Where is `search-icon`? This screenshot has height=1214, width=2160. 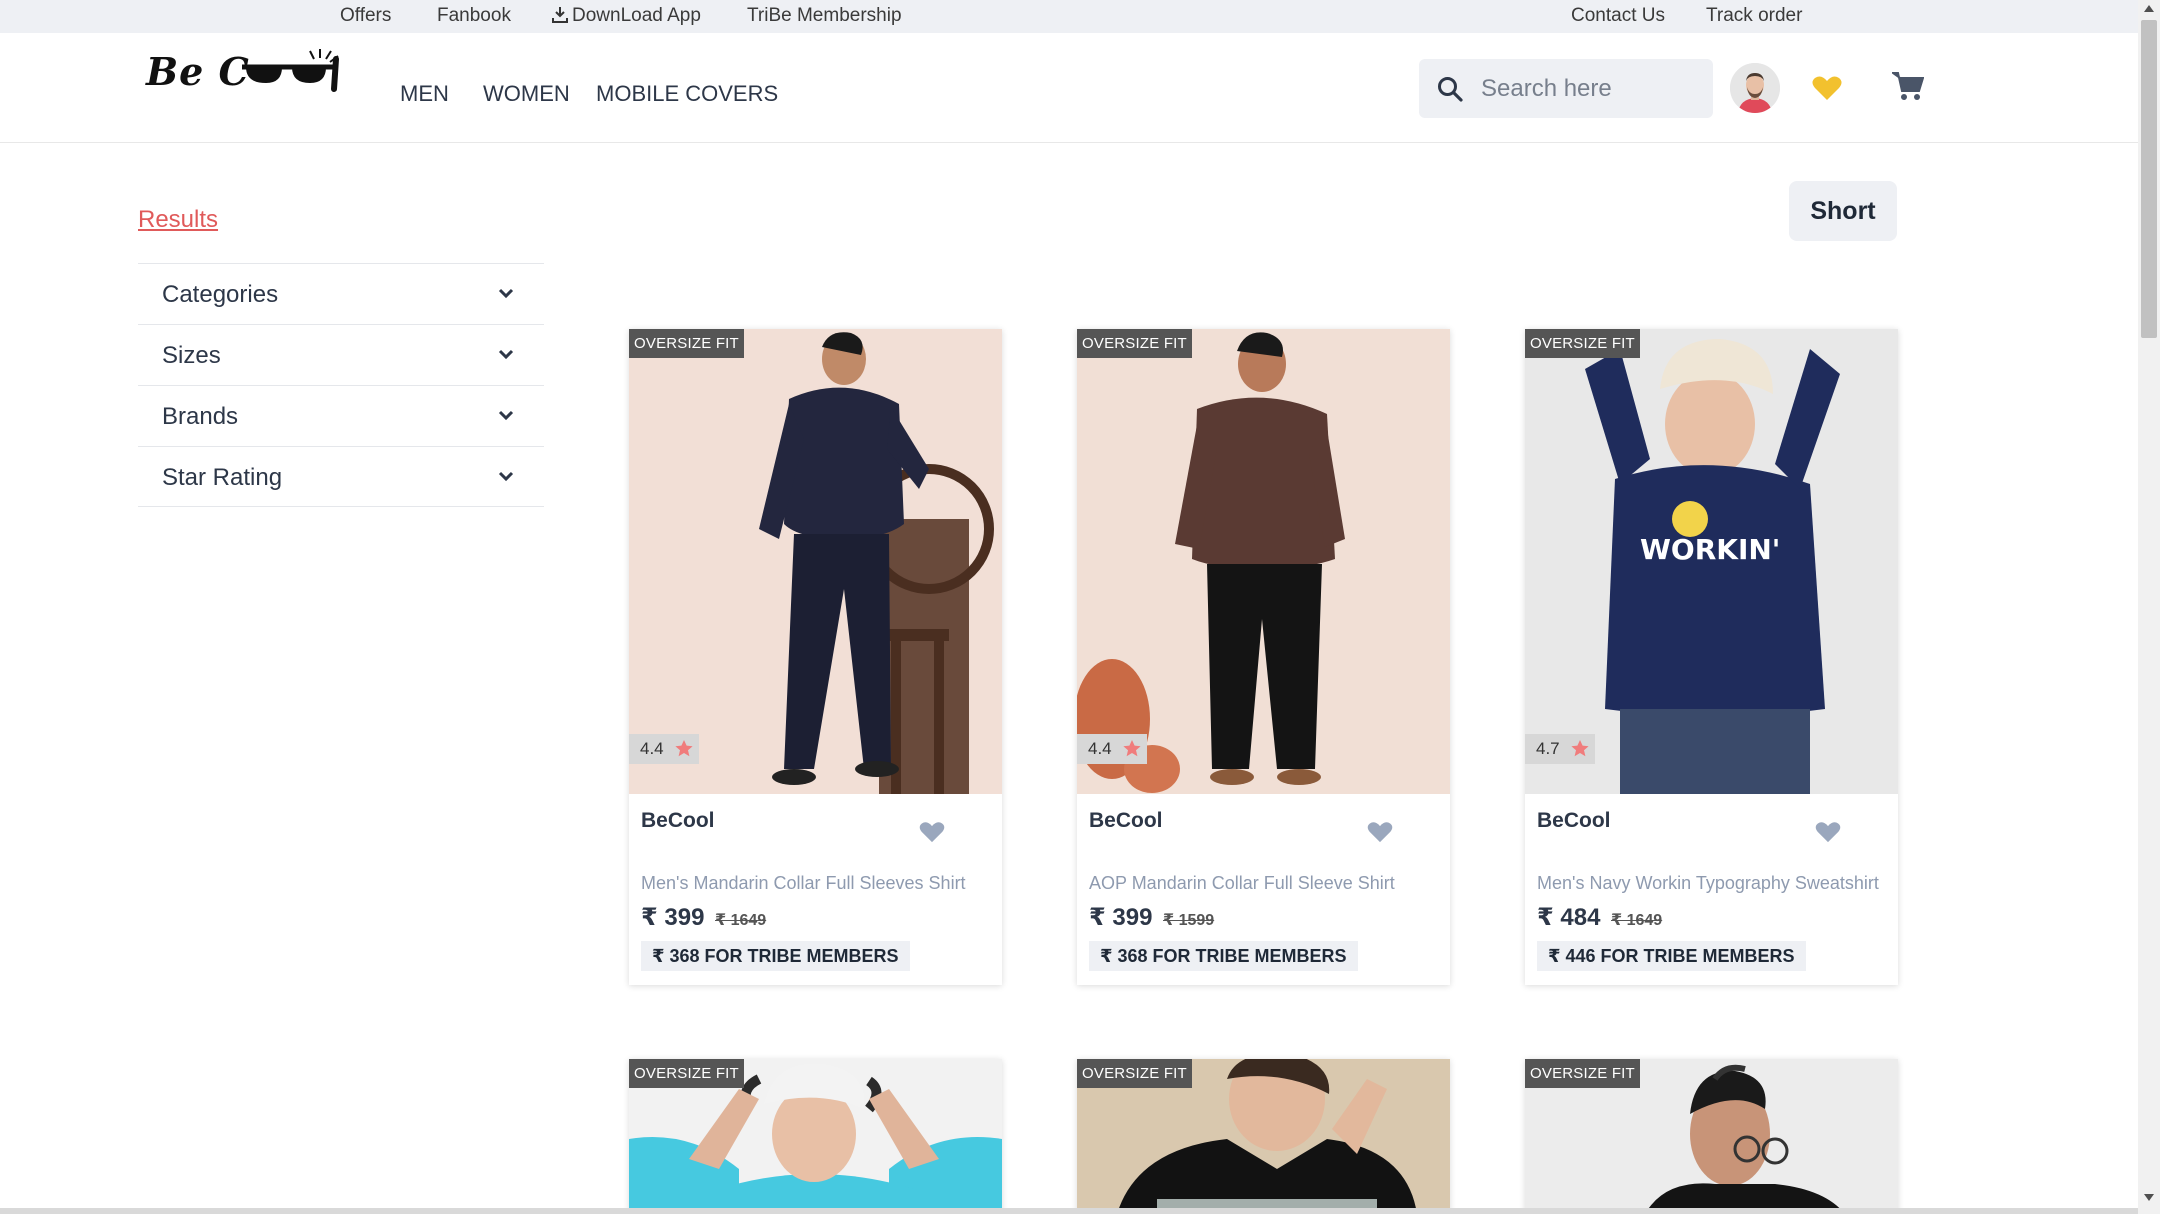 search-icon is located at coordinates (1450, 89).